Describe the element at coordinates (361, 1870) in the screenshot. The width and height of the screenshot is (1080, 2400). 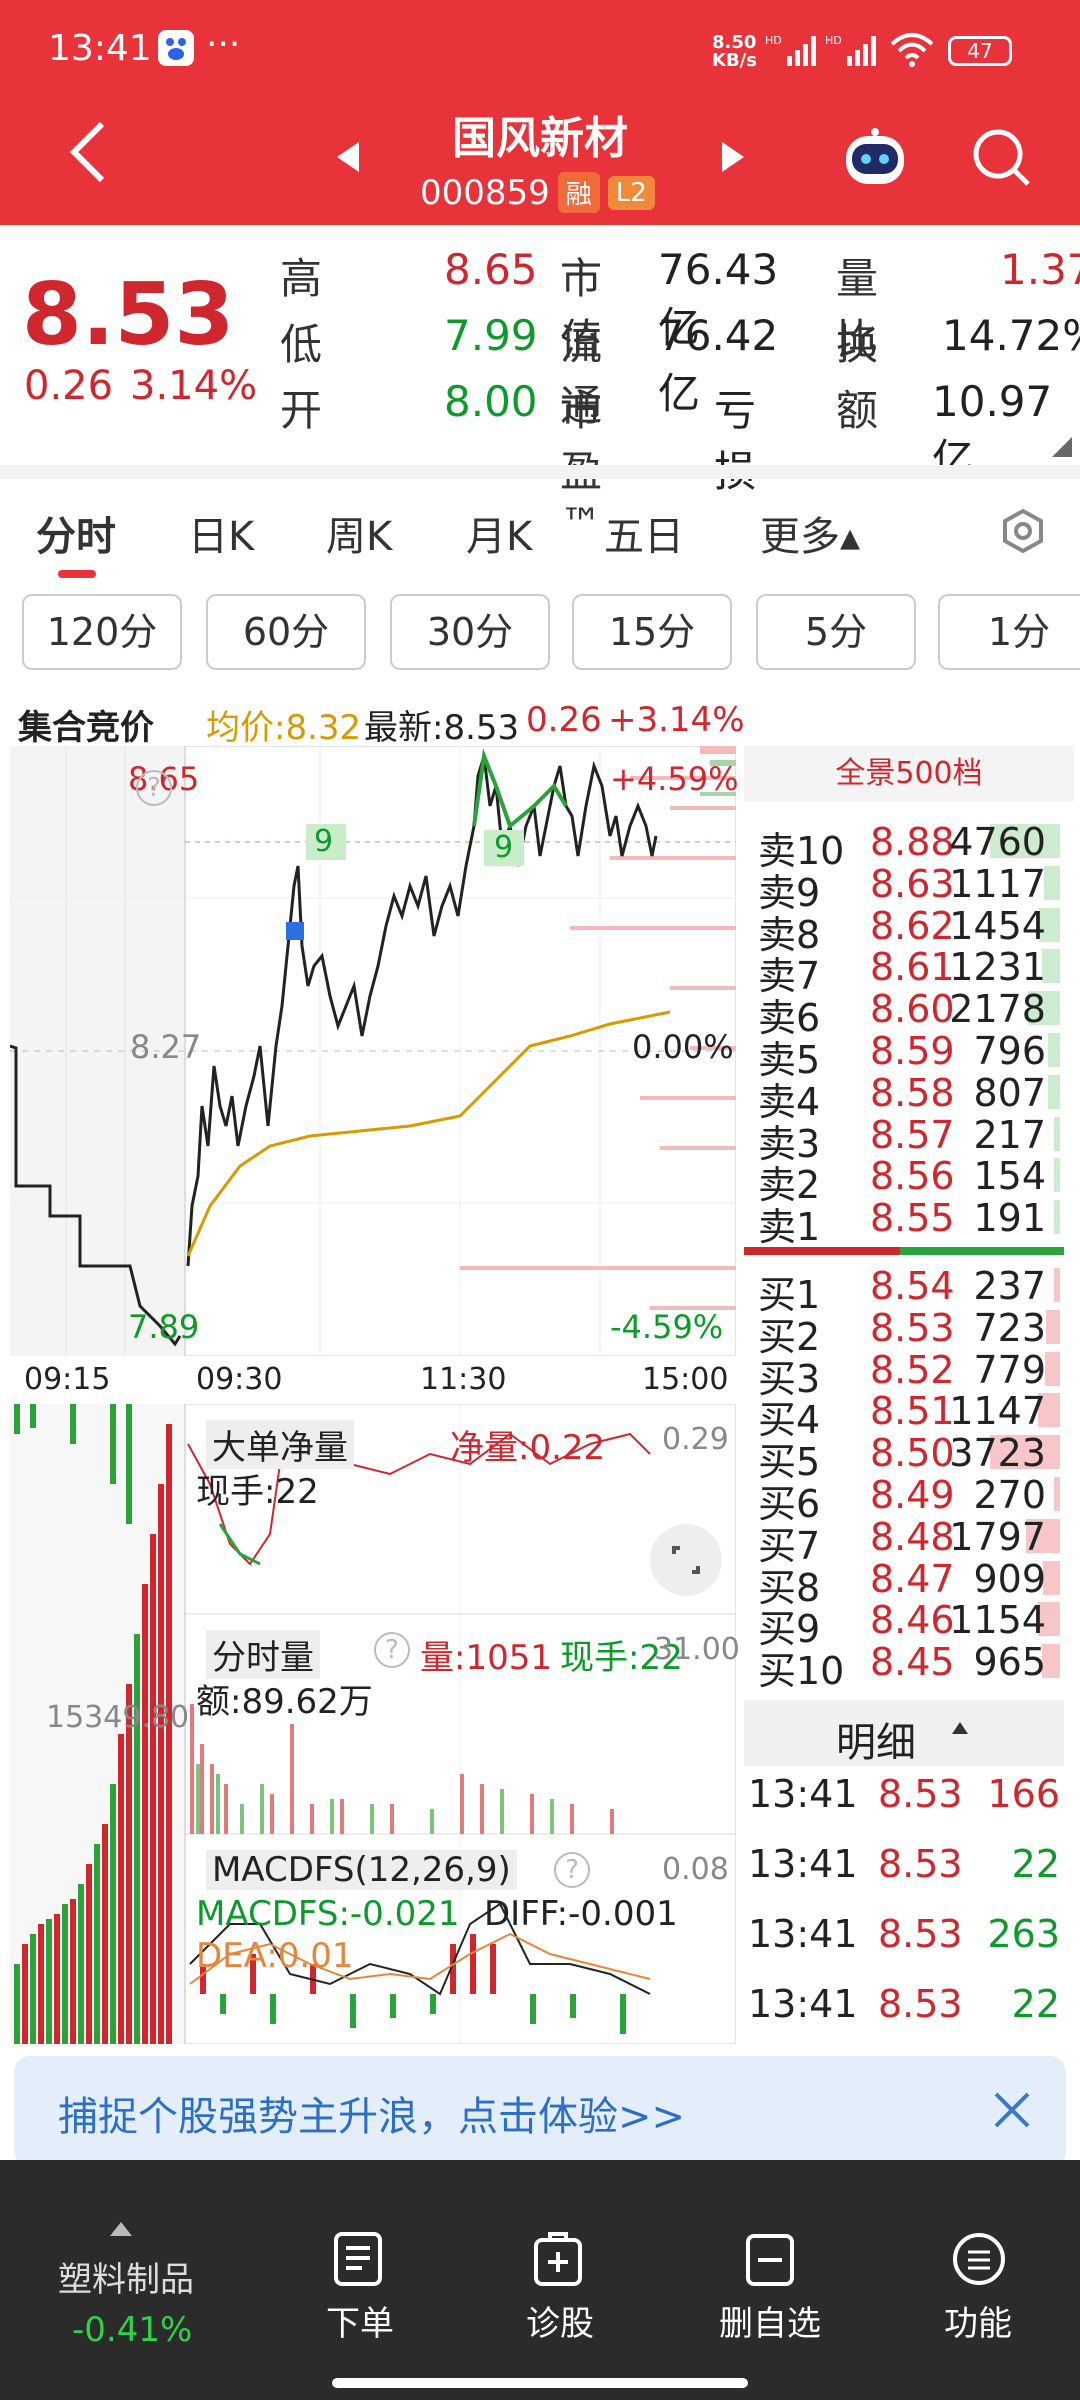
I see `macd-title: MACDFS(12,26,9)` at that location.